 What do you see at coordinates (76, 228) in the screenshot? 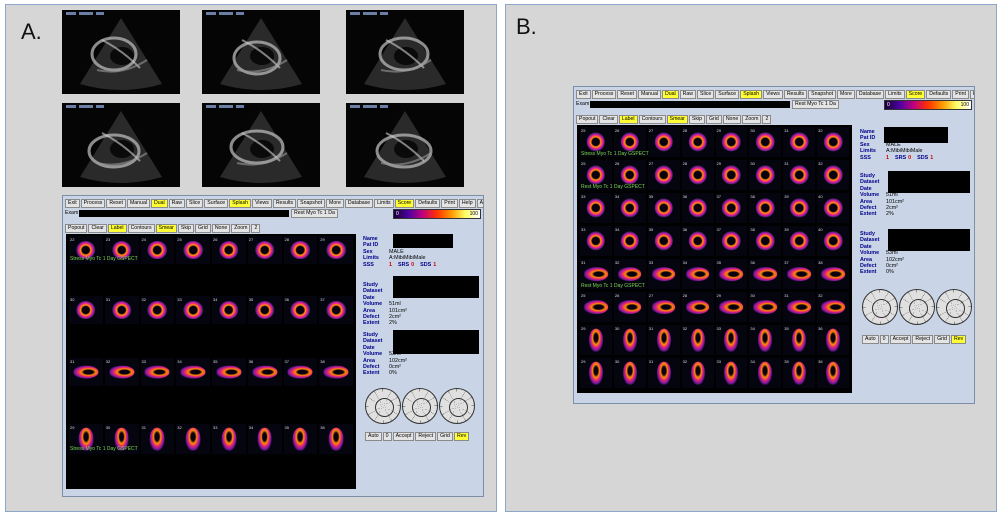
I see `view-button-popout: Popout` at bounding box center [76, 228].